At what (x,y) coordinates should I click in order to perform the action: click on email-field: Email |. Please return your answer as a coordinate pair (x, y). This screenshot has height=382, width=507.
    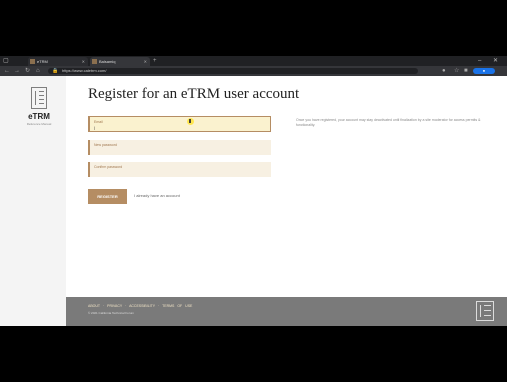
    Looking at the image, I should click on (179, 124).